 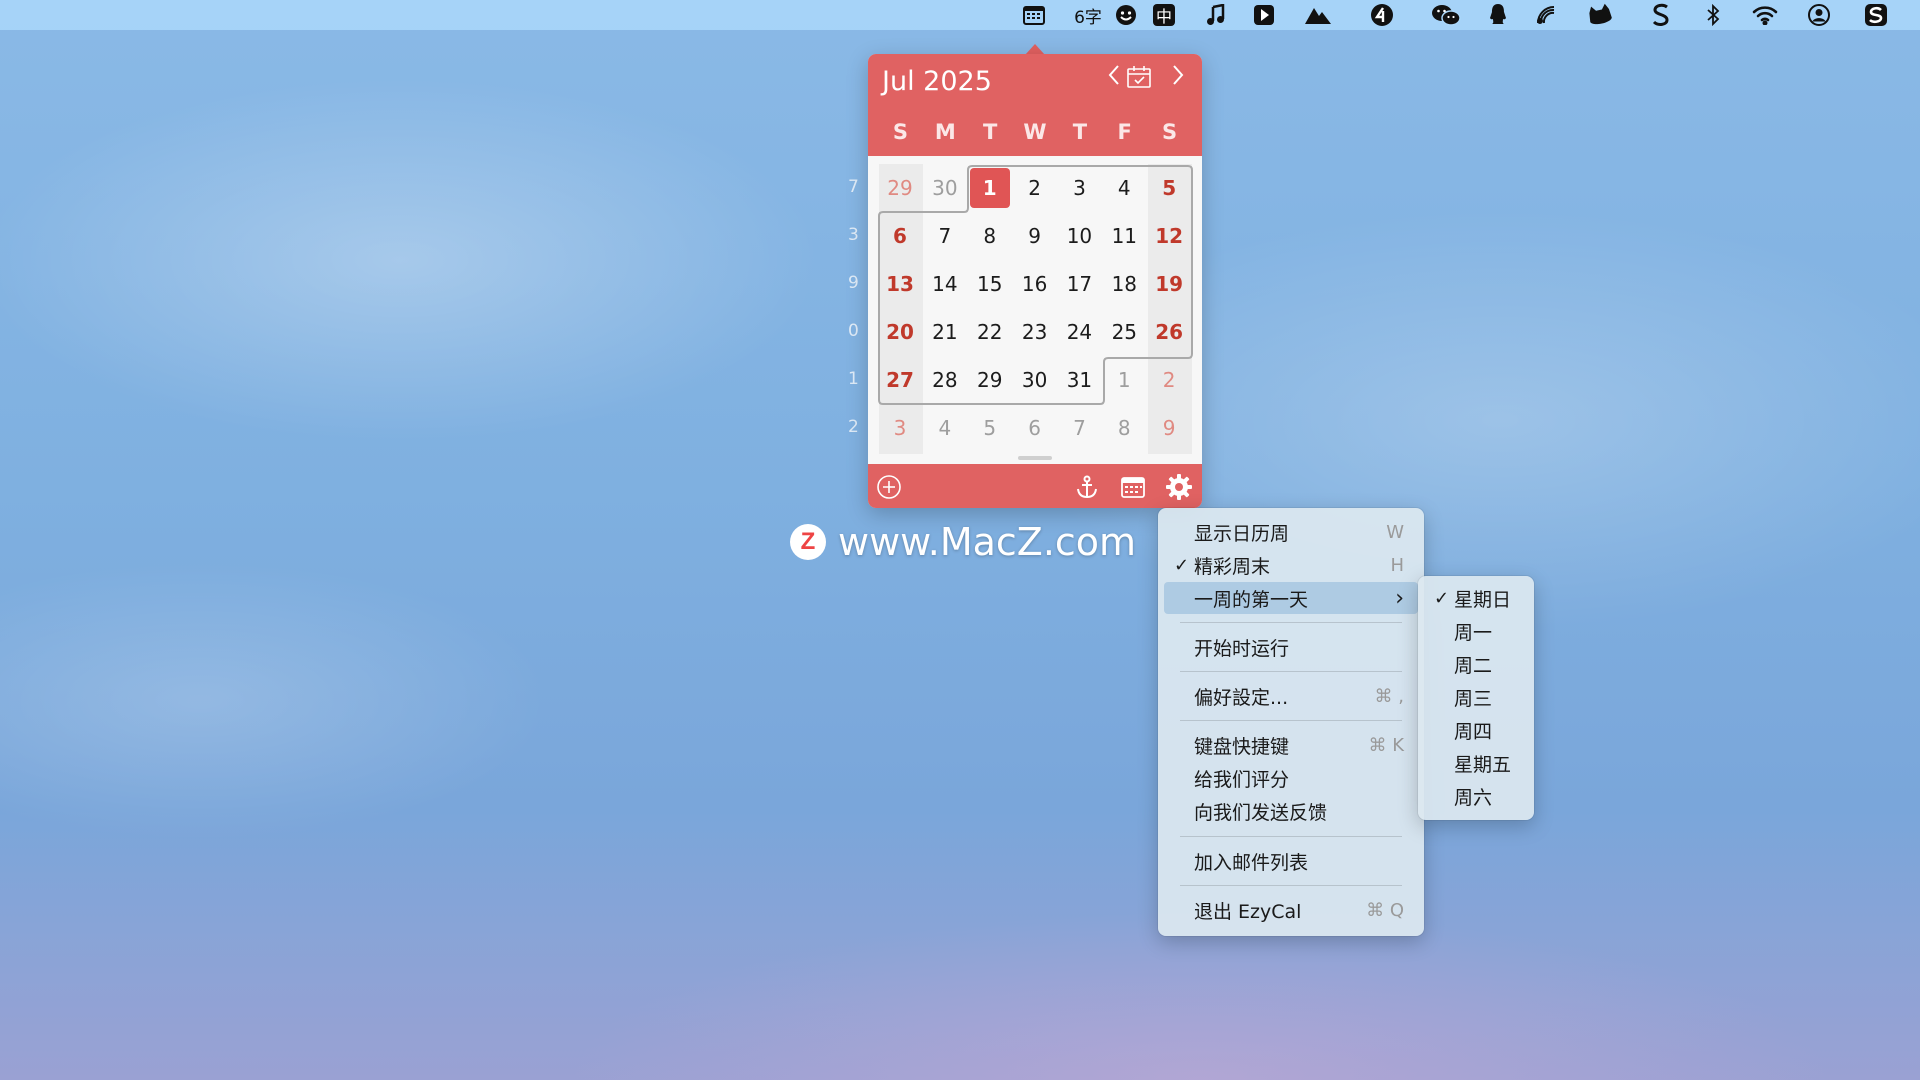 I want to click on day-number: 23, so click(x=1034, y=332).